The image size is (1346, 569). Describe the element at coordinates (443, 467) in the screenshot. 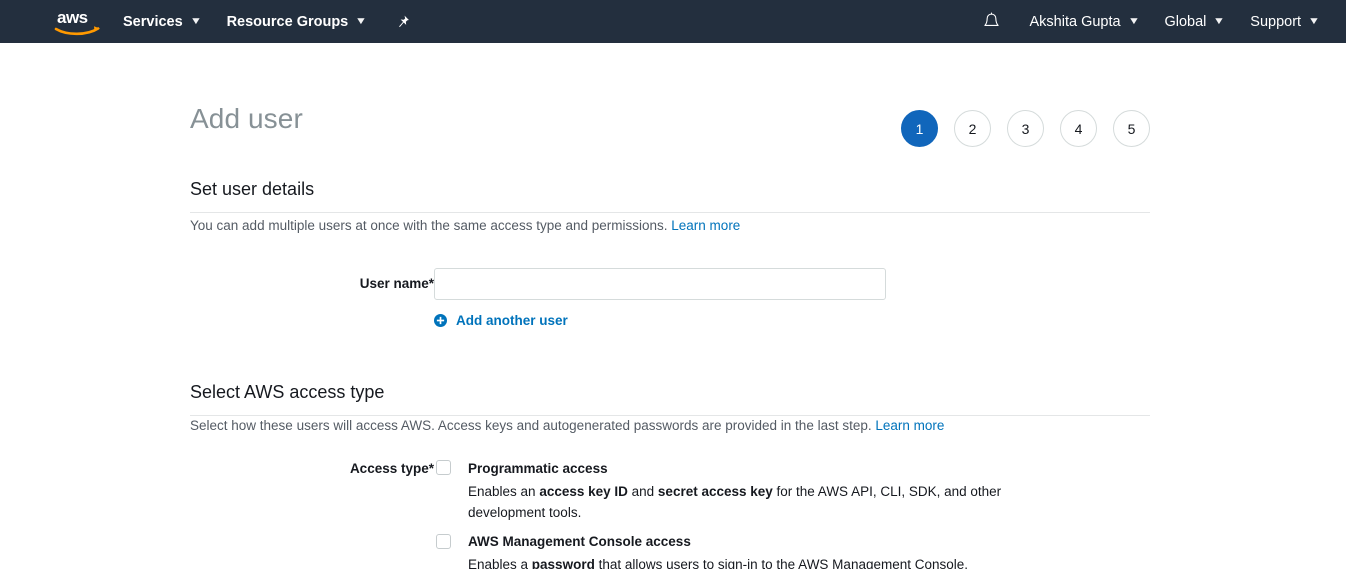

I see `programmatic-access-checkbox` at that location.